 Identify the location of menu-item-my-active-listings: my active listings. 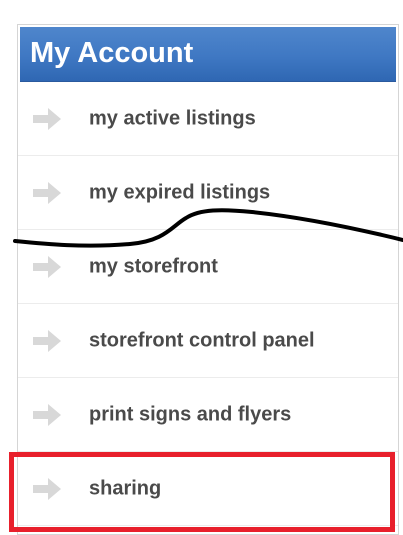
(208, 119).